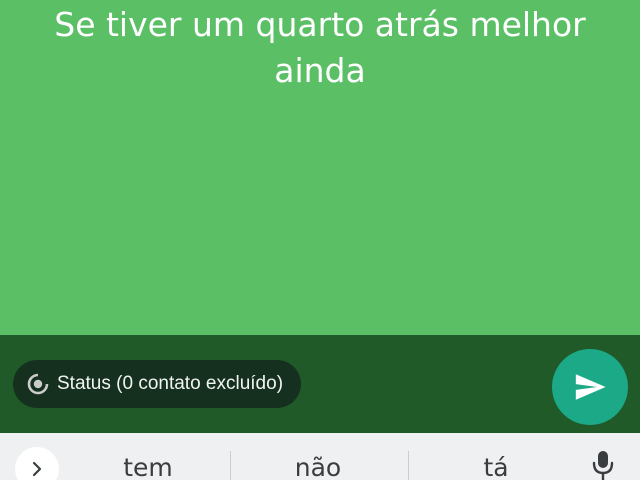 This screenshot has height=491, width=640. What do you see at coordinates (38, 384) in the screenshot?
I see `status-icon` at bounding box center [38, 384].